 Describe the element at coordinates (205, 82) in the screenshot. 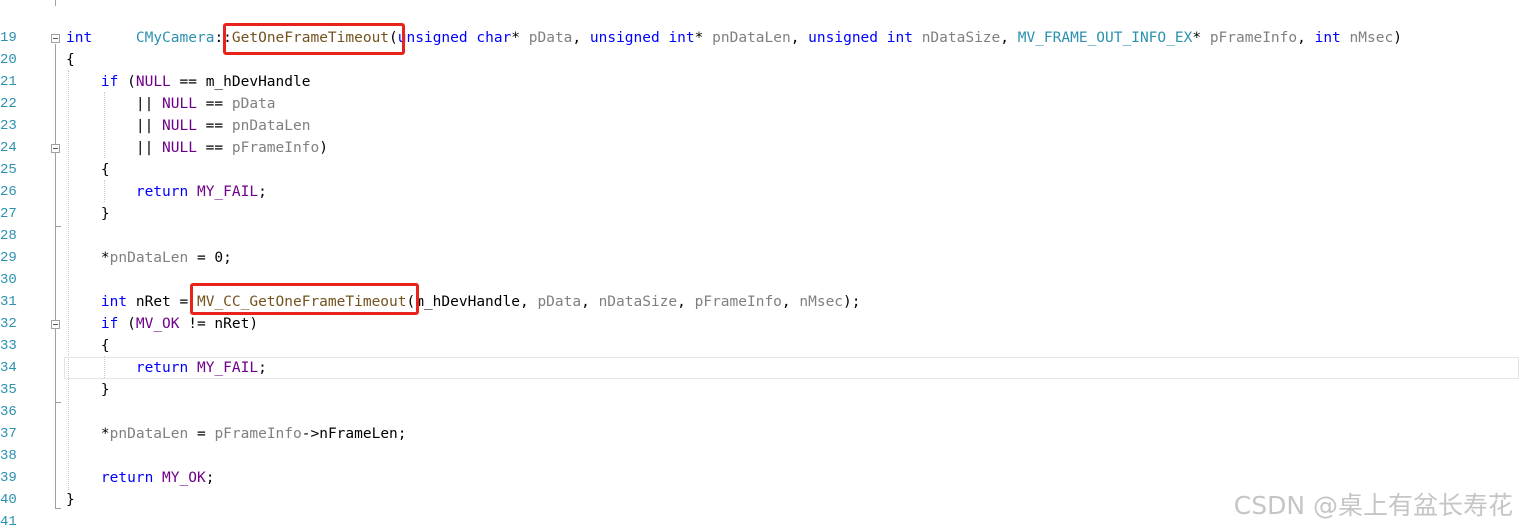

I see `code-text: if (NULL == m_hDevHandle` at that location.